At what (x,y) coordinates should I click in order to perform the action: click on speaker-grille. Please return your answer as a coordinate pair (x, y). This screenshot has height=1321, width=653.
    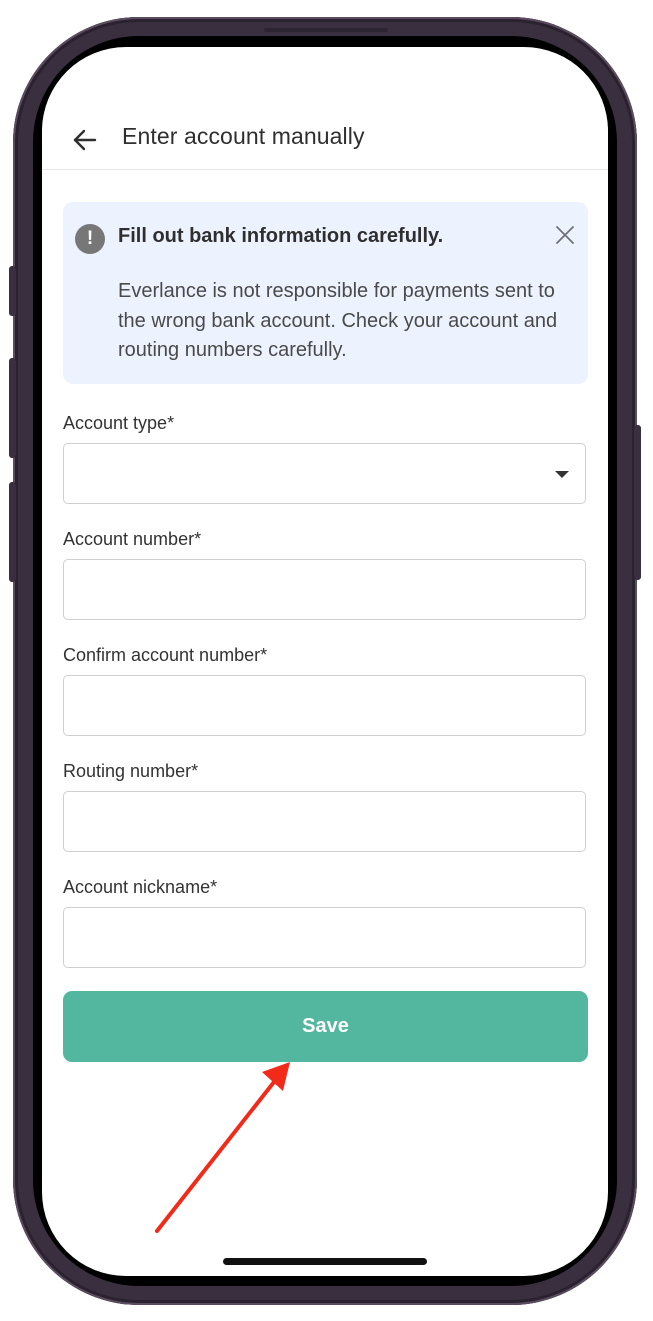
    Looking at the image, I should click on (326, 30).